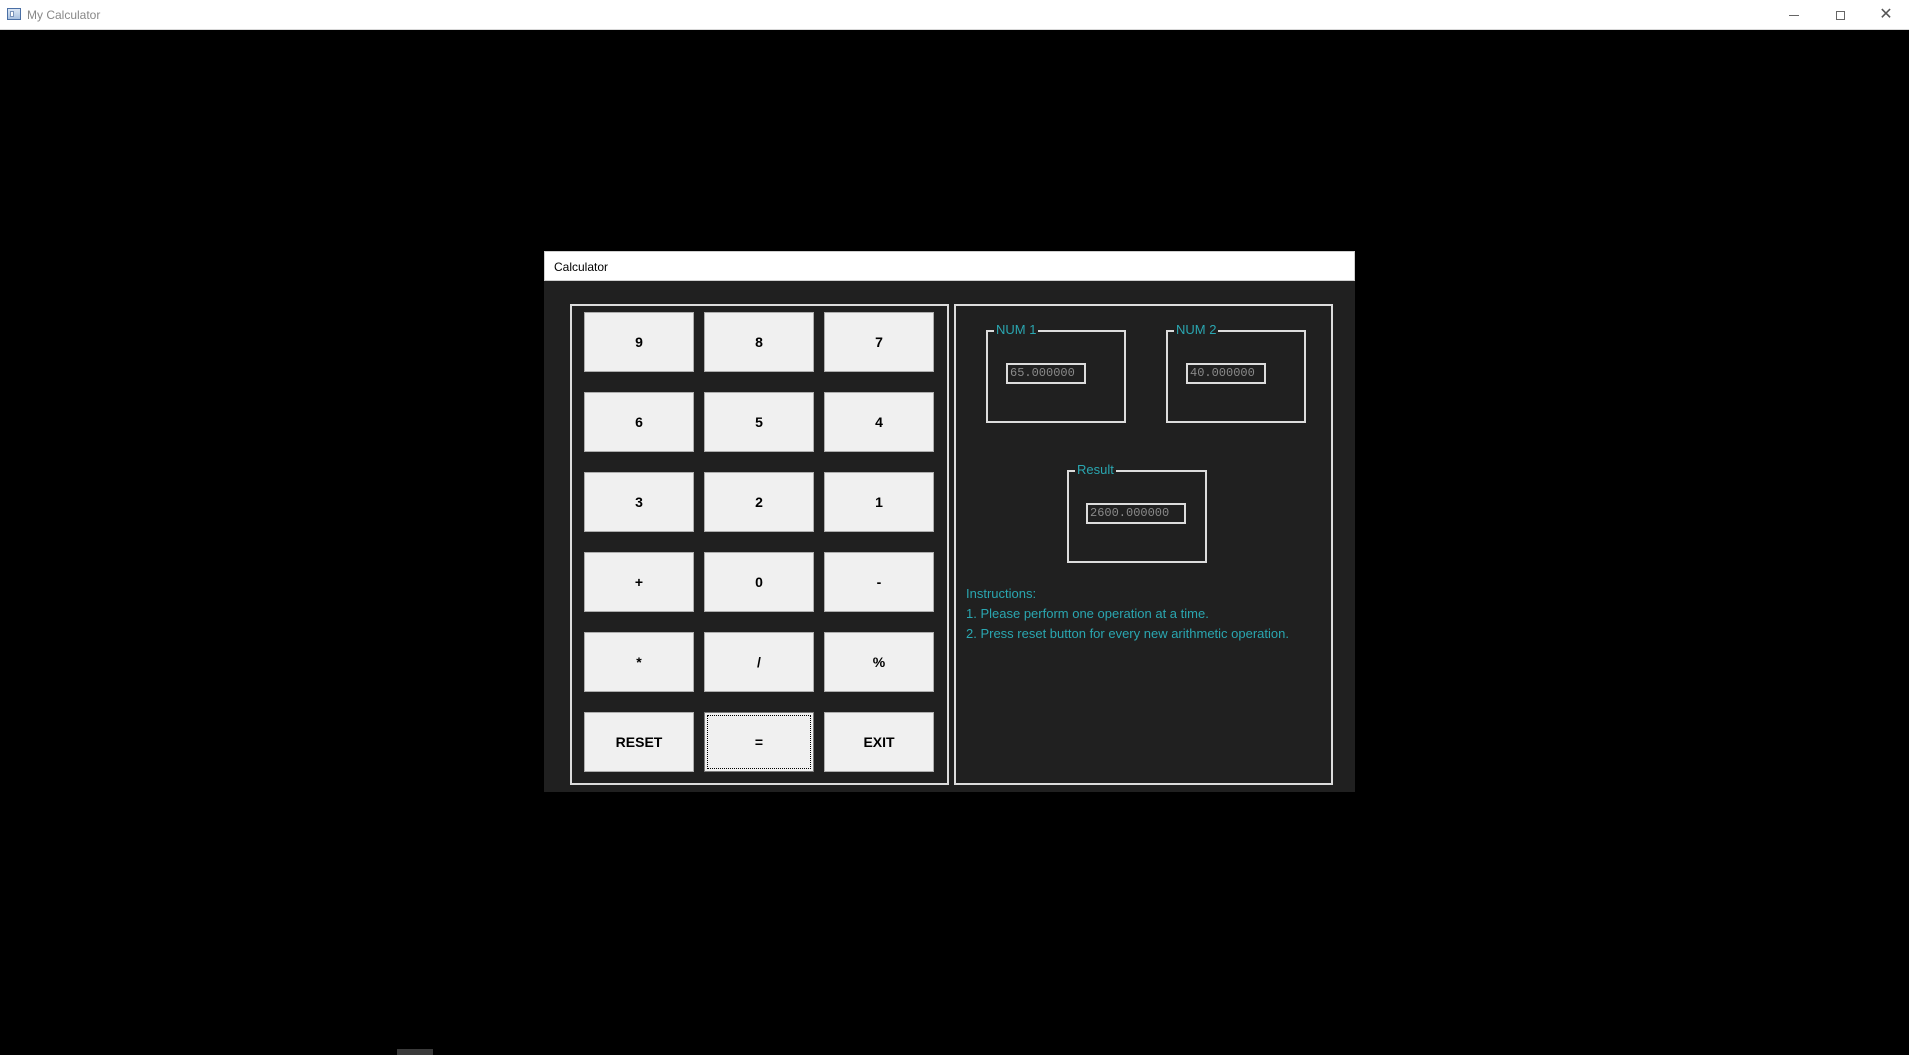 This screenshot has width=1909, height=1055. I want to click on add-button: +, so click(639, 582).